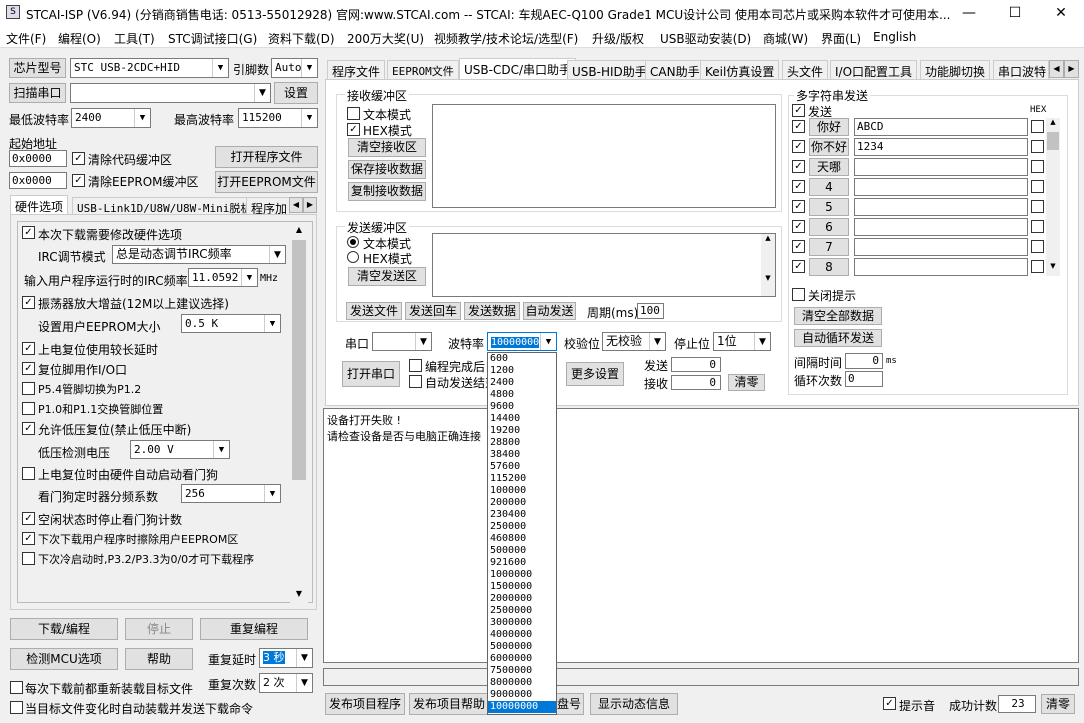  I want to click on tab-usb-link: USB-Link1D/U8W/U8W-Mini脱机, so click(164, 206).